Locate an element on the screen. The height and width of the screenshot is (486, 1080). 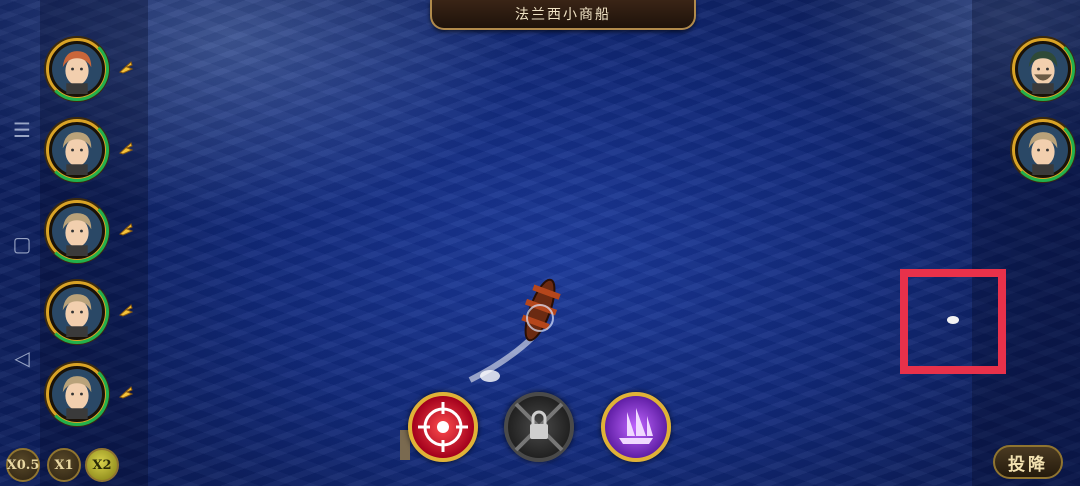
crosshair-icon is located at coordinates (443, 427).